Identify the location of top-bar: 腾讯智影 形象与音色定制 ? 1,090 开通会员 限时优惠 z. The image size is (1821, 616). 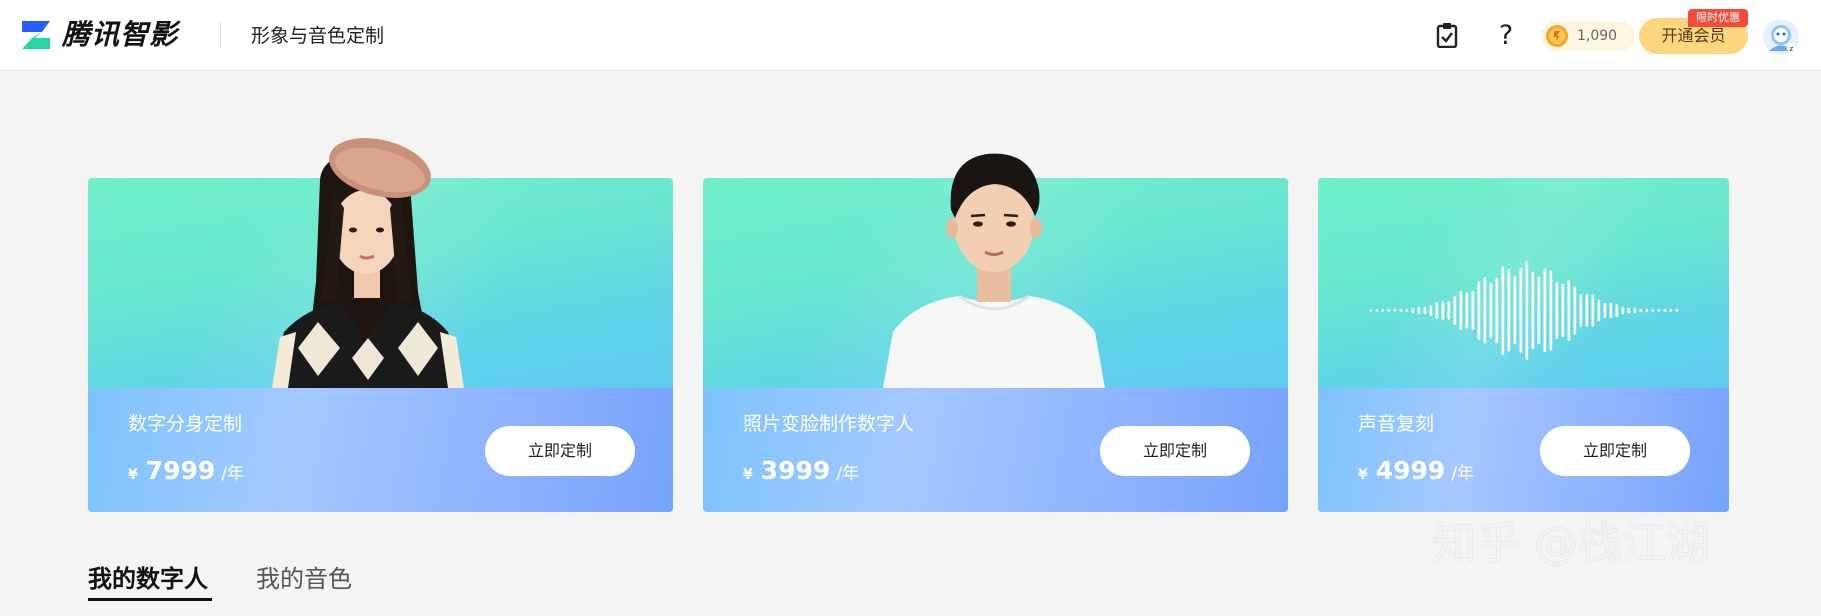
(910, 35).